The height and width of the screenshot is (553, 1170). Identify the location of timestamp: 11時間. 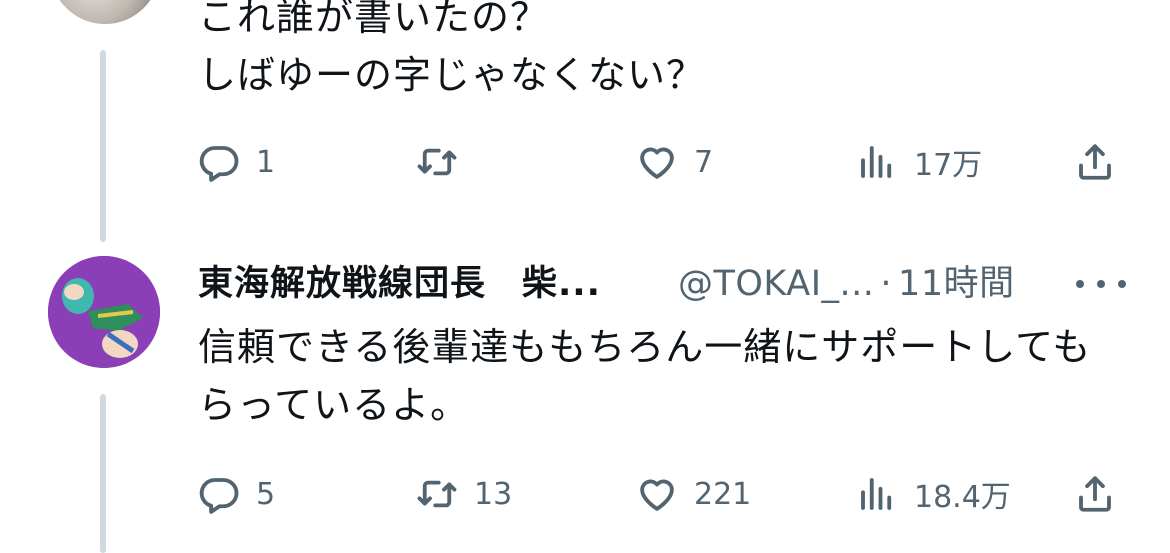
(956, 284).